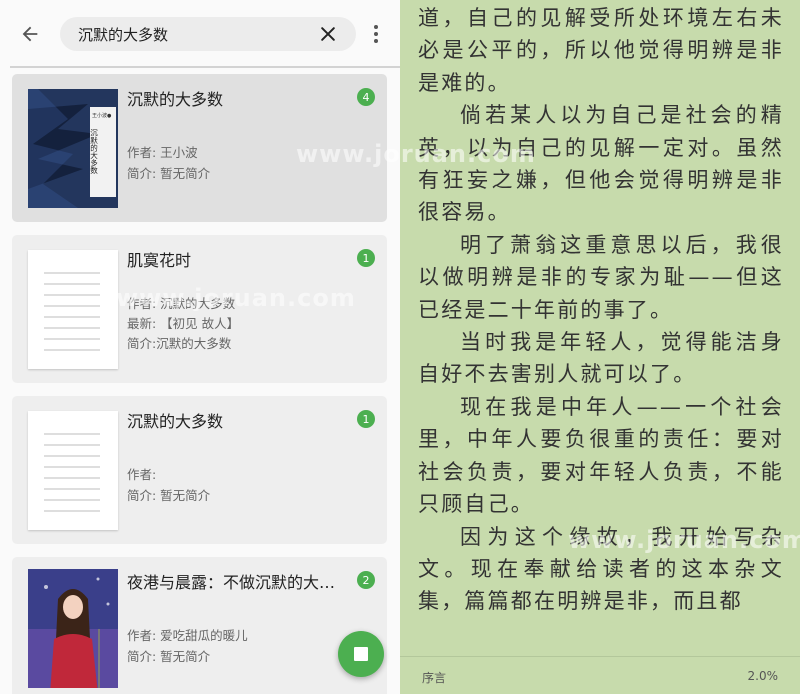 The height and width of the screenshot is (694, 800). I want to click on stop-icon, so click(361, 654).